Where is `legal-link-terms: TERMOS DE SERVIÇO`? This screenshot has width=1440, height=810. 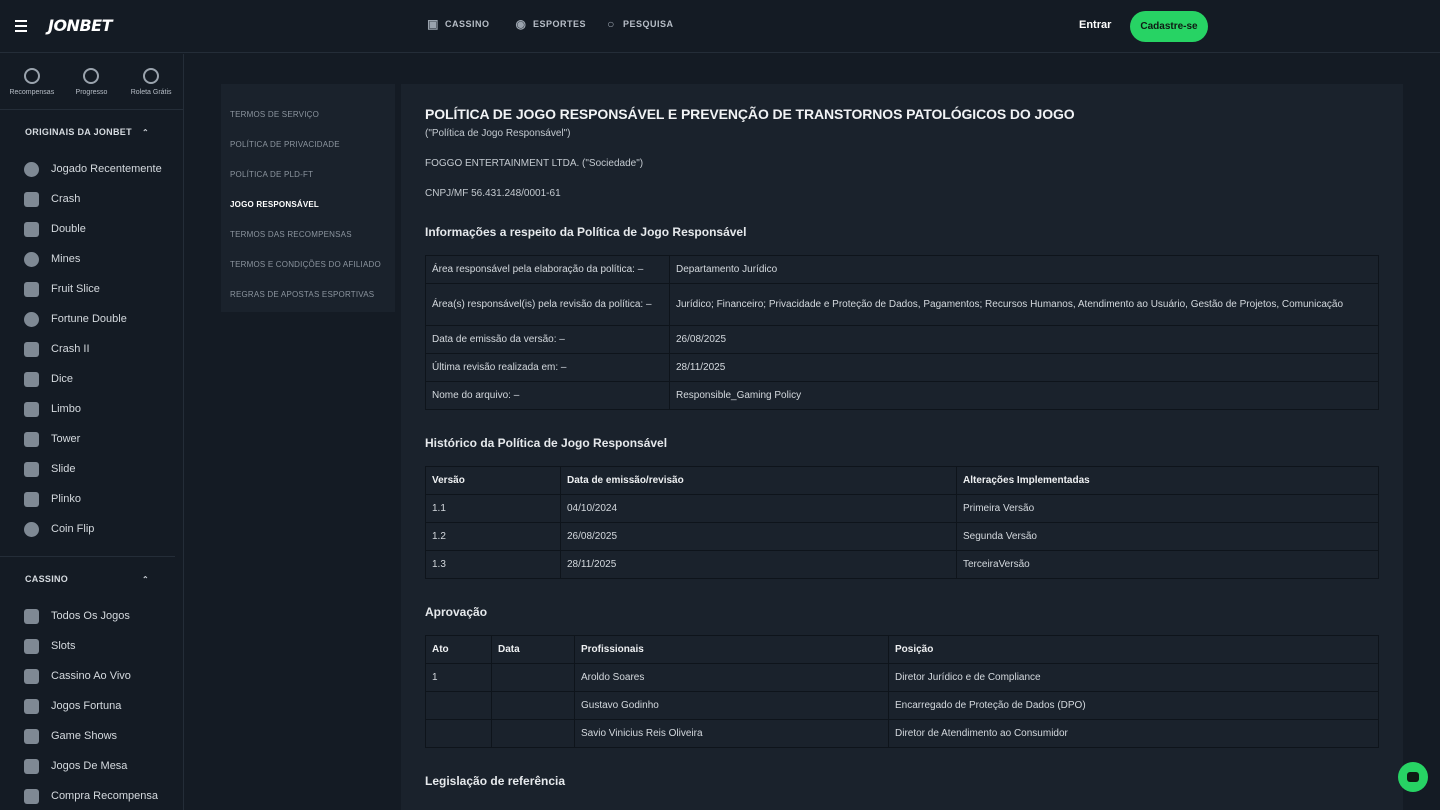 legal-link-terms: TERMOS DE SERVIÇO is located at coordinates (308, 114).